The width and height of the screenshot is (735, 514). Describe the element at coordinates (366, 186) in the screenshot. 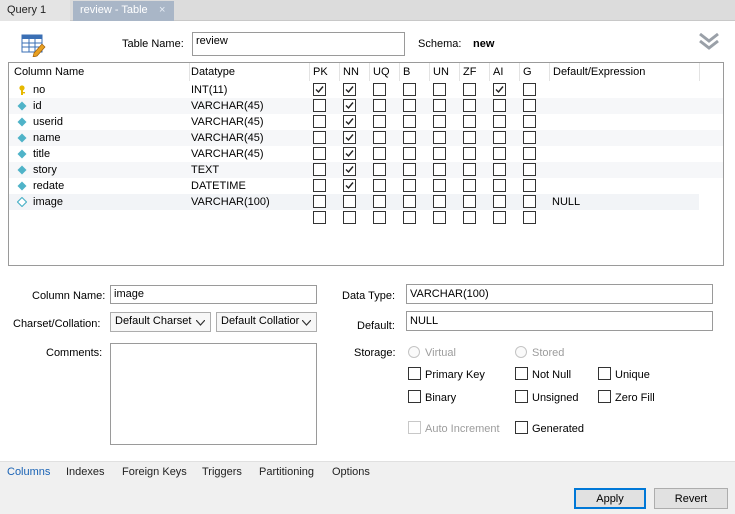

I see `table-row: redate DATETIME` at that location.